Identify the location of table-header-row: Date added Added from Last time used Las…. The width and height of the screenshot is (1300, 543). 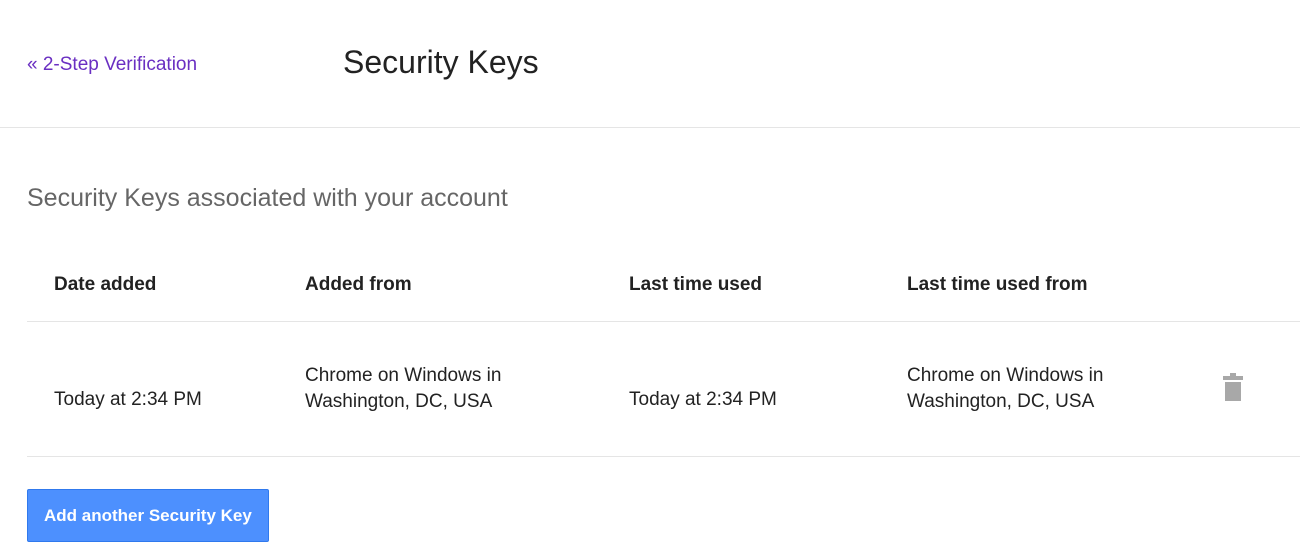
(663, 285).